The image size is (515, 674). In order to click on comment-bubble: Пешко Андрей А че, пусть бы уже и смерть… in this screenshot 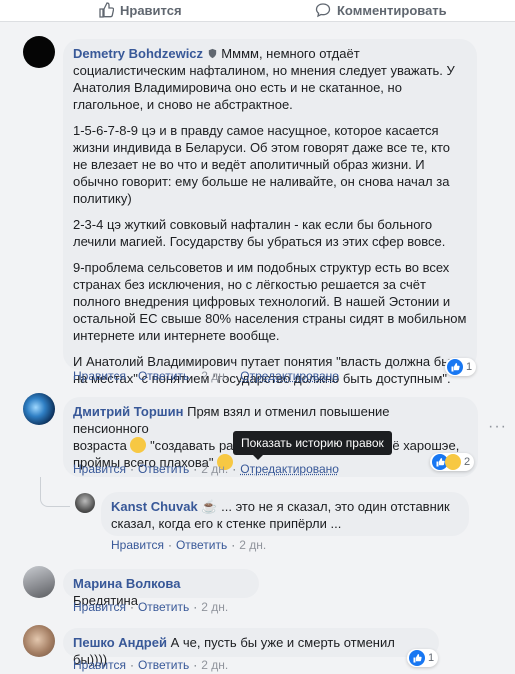, I will do `click(251, 647)`.